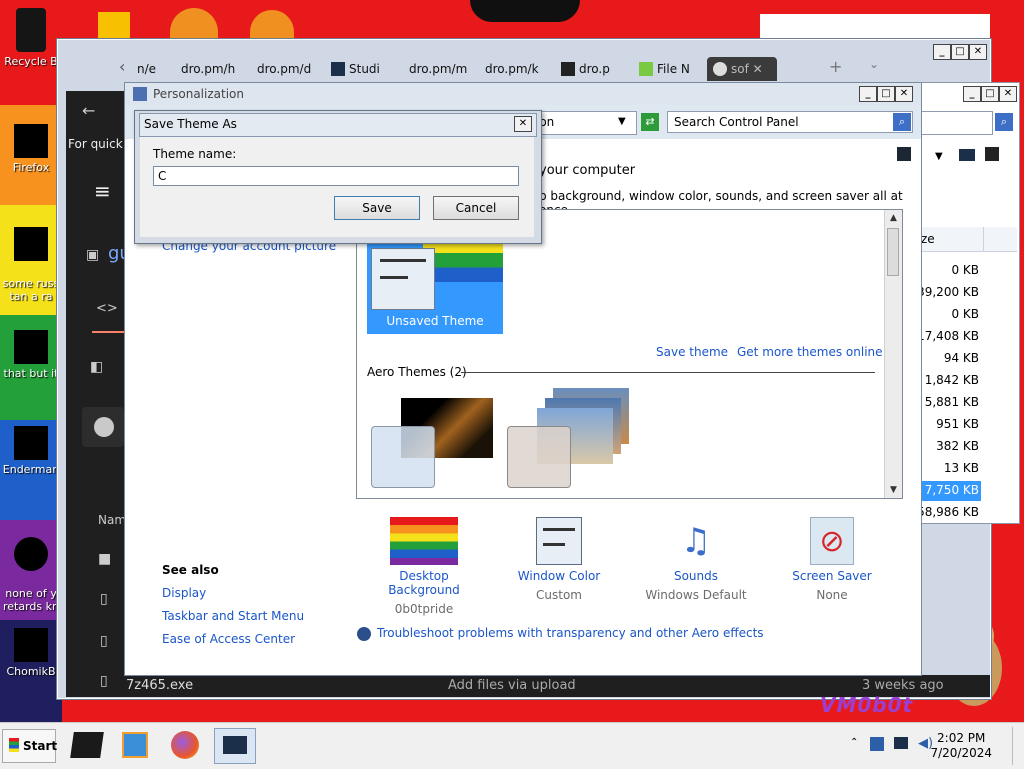 The image size is (1024, 769). I want to click on browser-tab: dro.pm/d, so click(284, 69).